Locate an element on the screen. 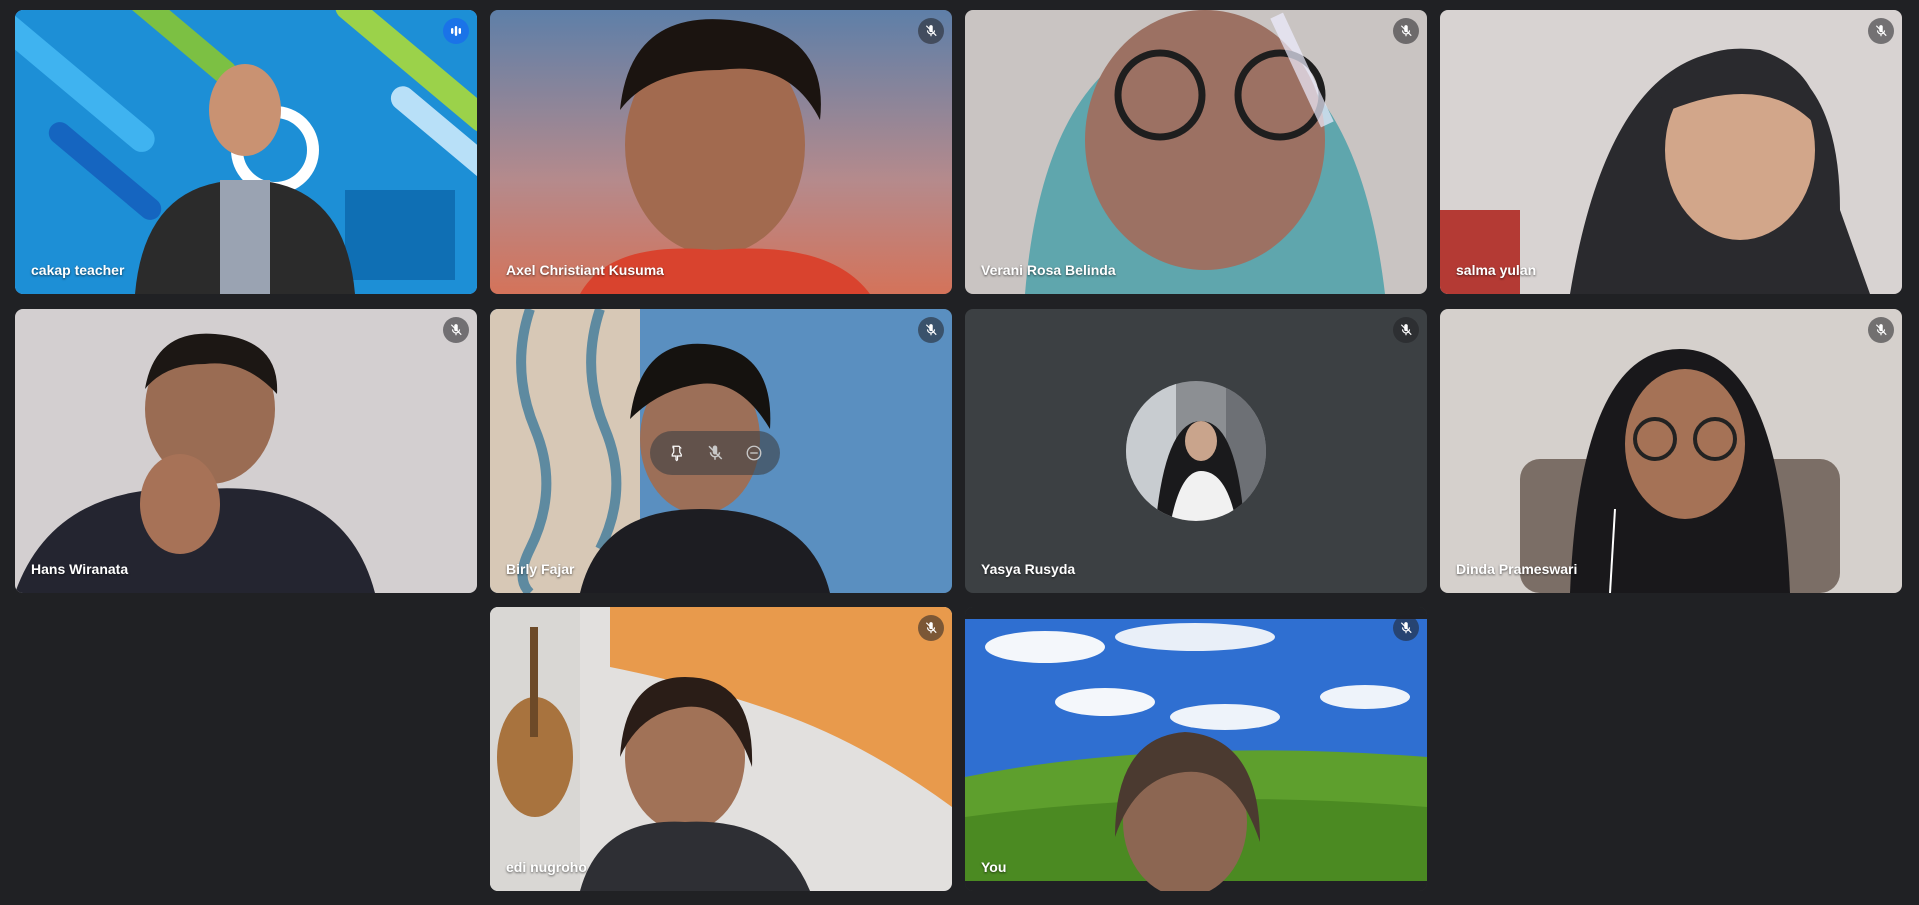 Image resolution: width=1919 pixels, height=905 pixels. remove-participant-button is located at coordinates (754, 453).